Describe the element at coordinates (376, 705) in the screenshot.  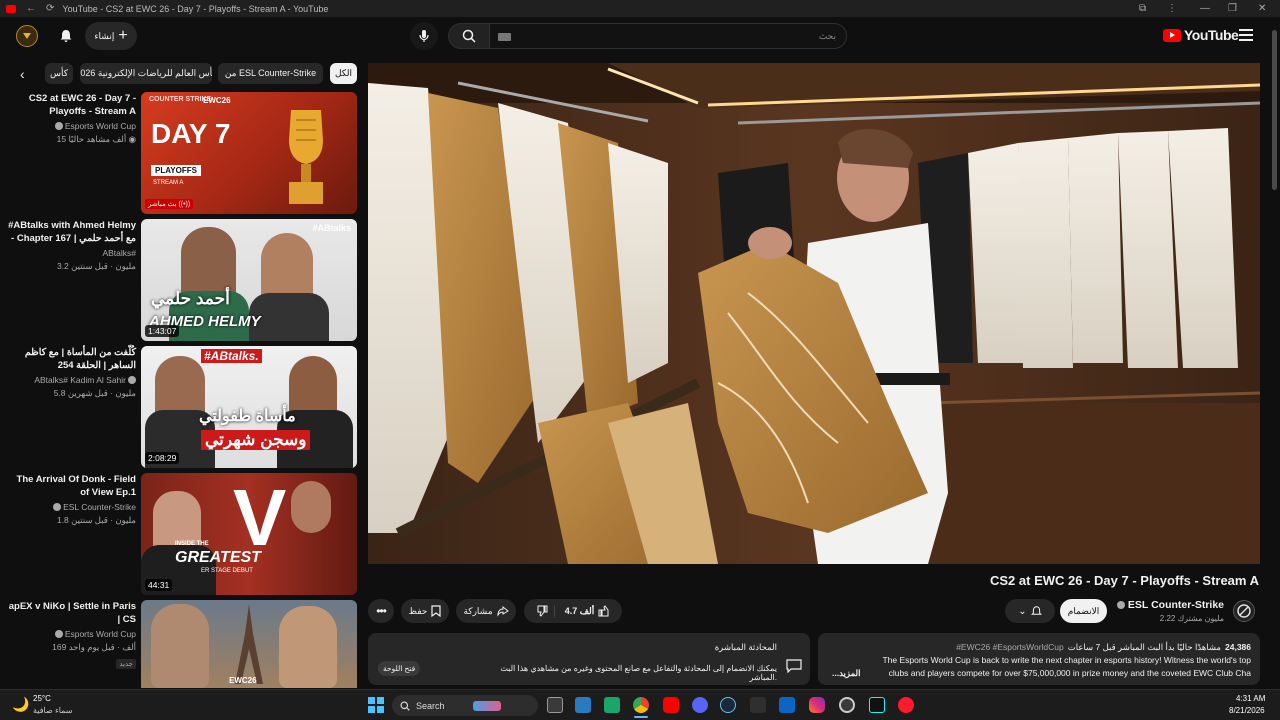
I see `windows-start-icon` at that location.